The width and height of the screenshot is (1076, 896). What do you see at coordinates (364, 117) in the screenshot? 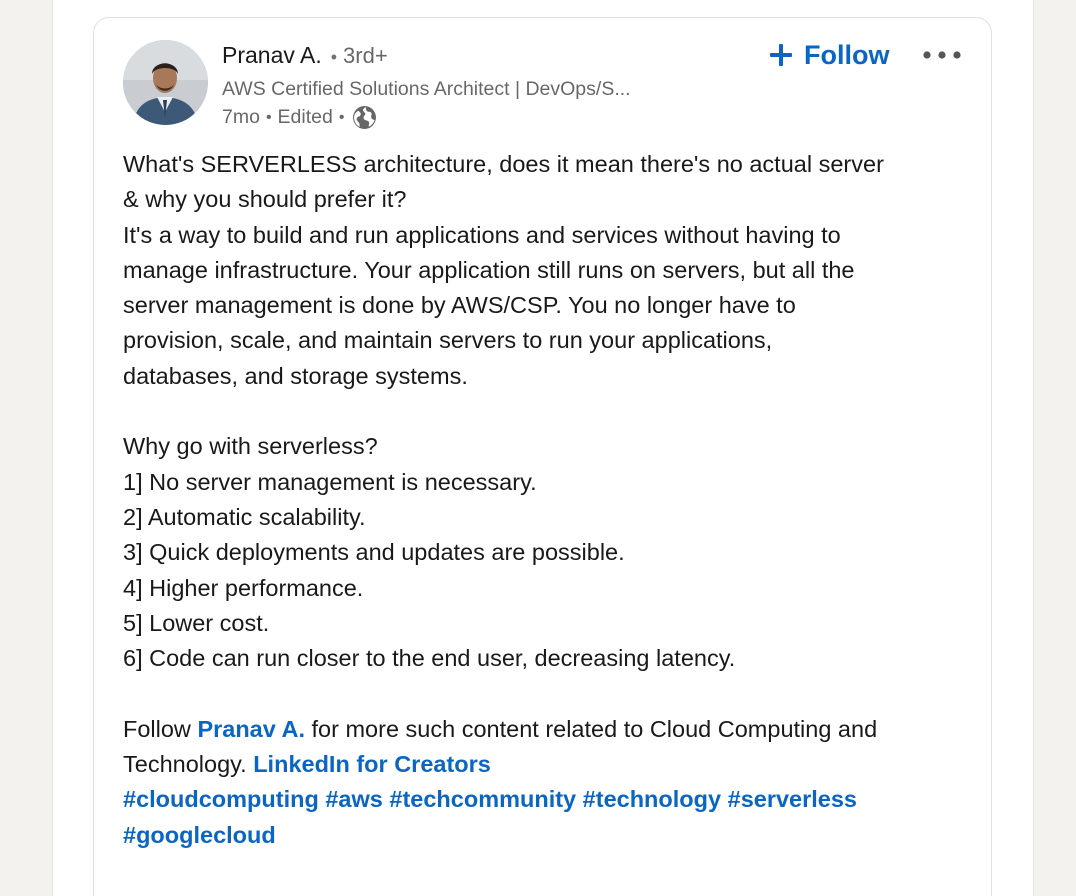
I see `globe-icon` at bounding box center [364, 117].